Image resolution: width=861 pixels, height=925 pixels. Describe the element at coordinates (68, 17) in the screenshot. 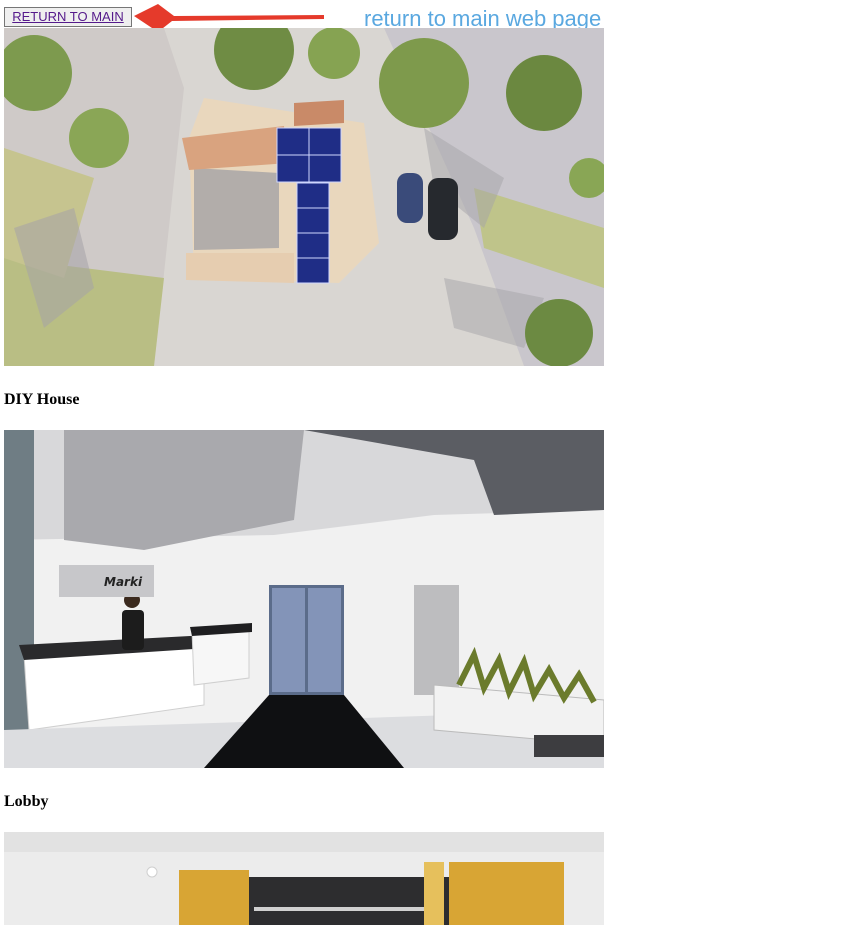

I see `return-to-main-button: RETURN TO MAIN` at that location.